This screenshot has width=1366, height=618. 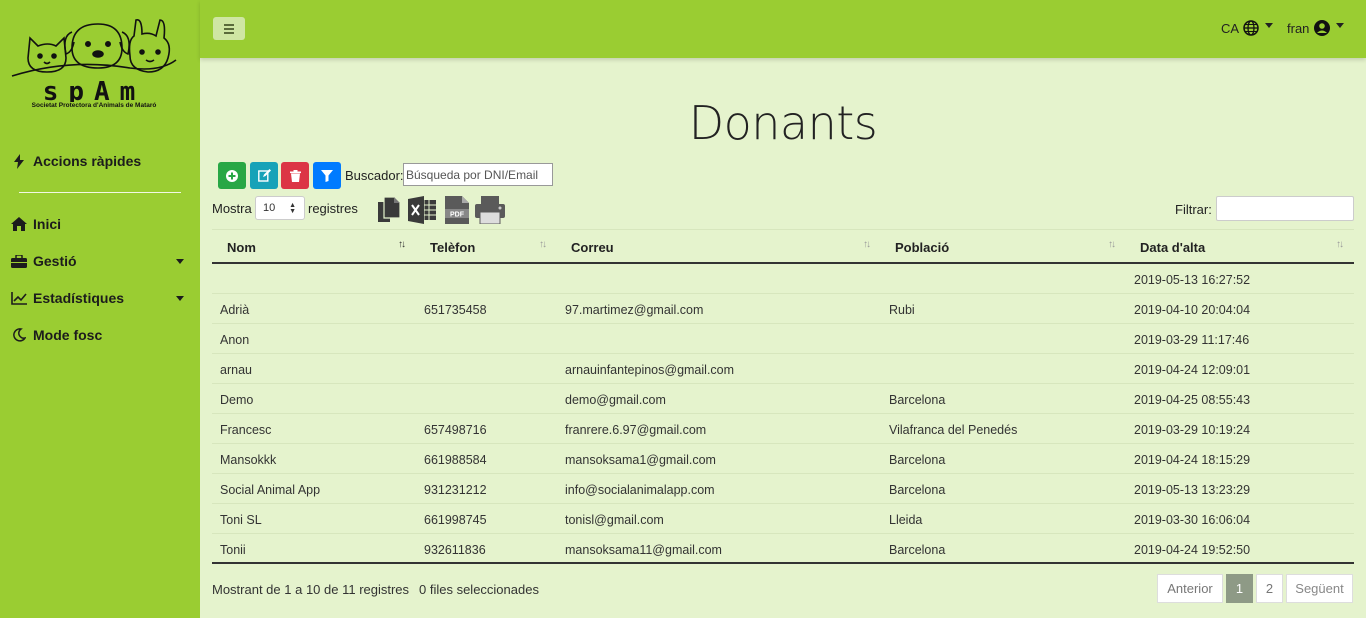 I want to click on trash-icon, so click(x=295, y=175).